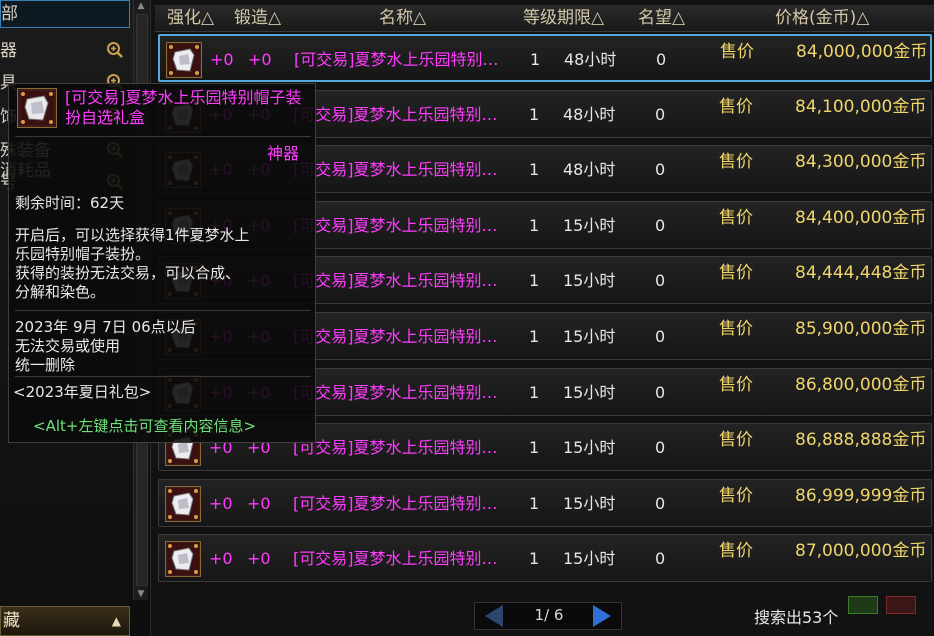 The height and width of the screenshot is (636, 934). What do you see at coordinates (283, 153) in the screenshot?
I see `tooltip-rarity: 神器` at bounding box center [283, 153].